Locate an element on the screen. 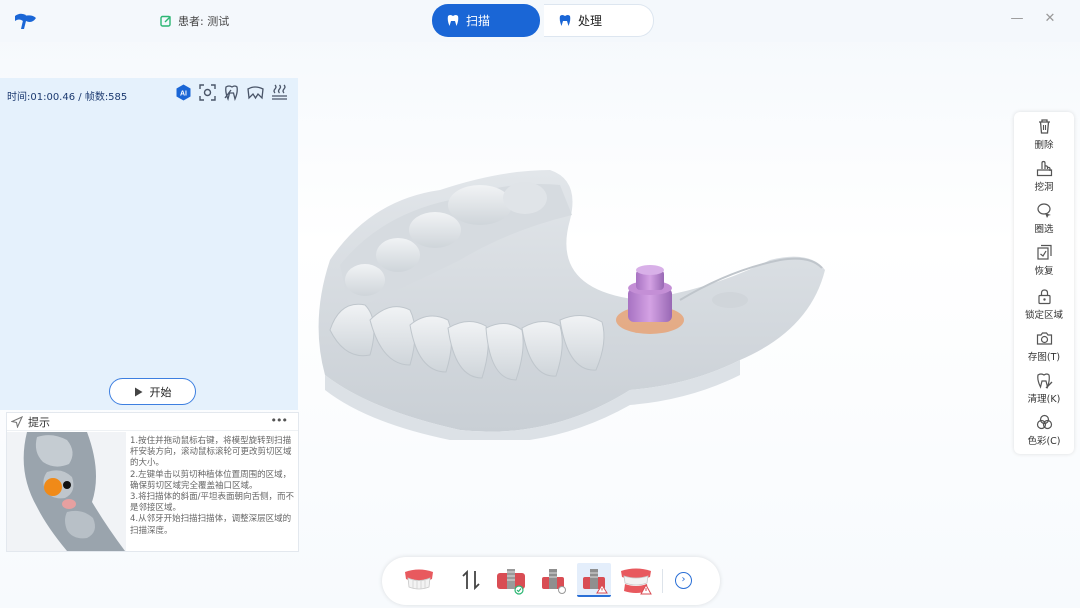  tab-process-label: 处理 is located at coordinates (590, 21).